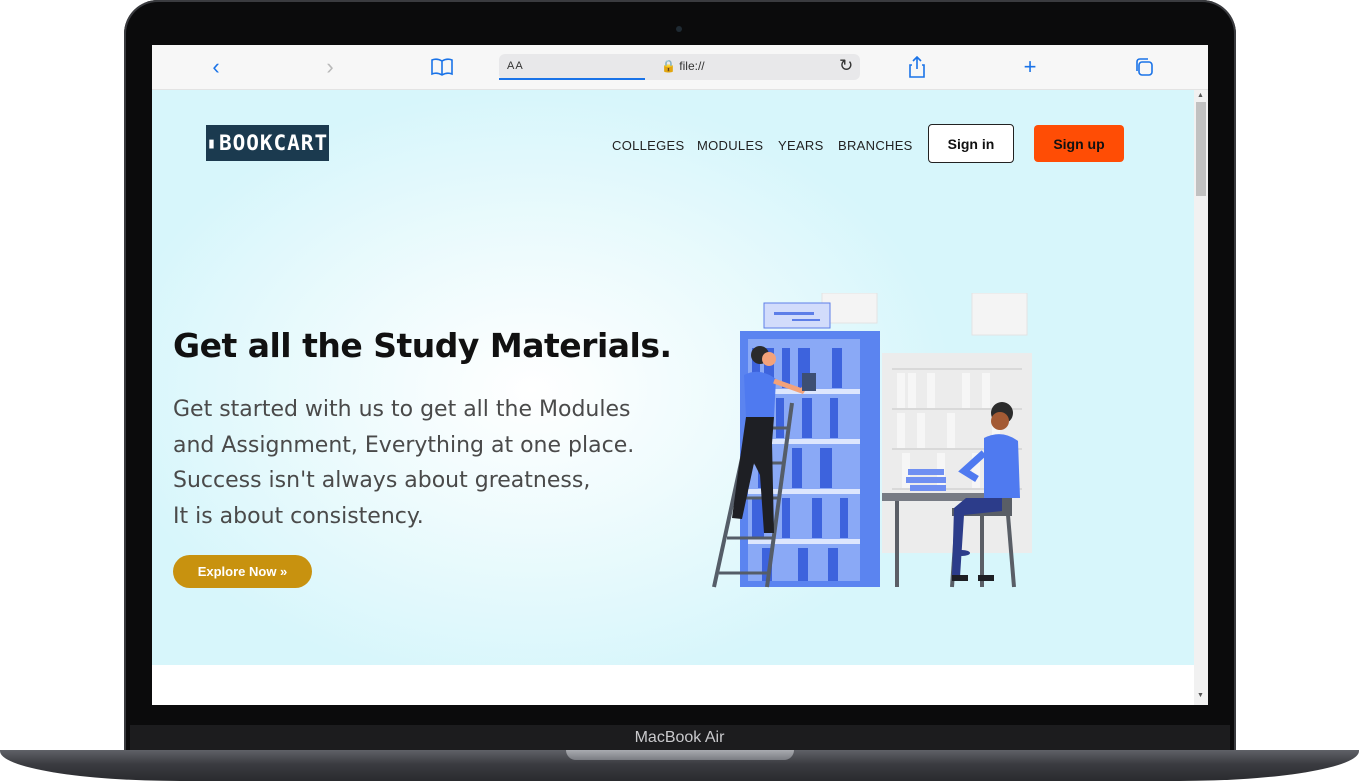 The height and width of the screenshot is (781, 1359). I want to click on browser-toolbar: ‹ › AA 🔒 file:// ↻ +, so click(680, 67).